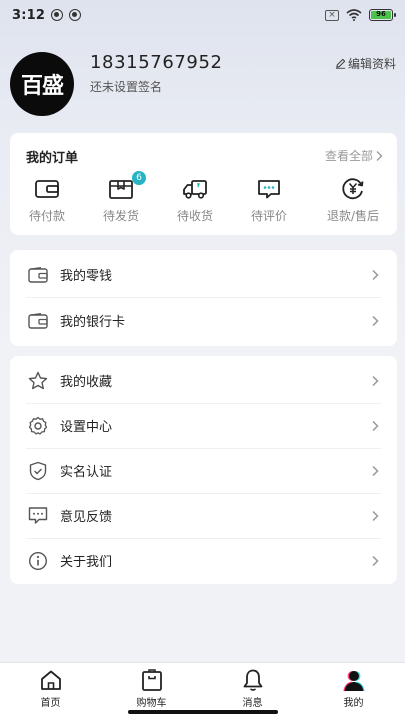 This screenshot has height=720, width=405. What do you see at coordinates (151, 703) in the screenshot?
I see `tab-label: 购物车` at bounding box center [151, 703].